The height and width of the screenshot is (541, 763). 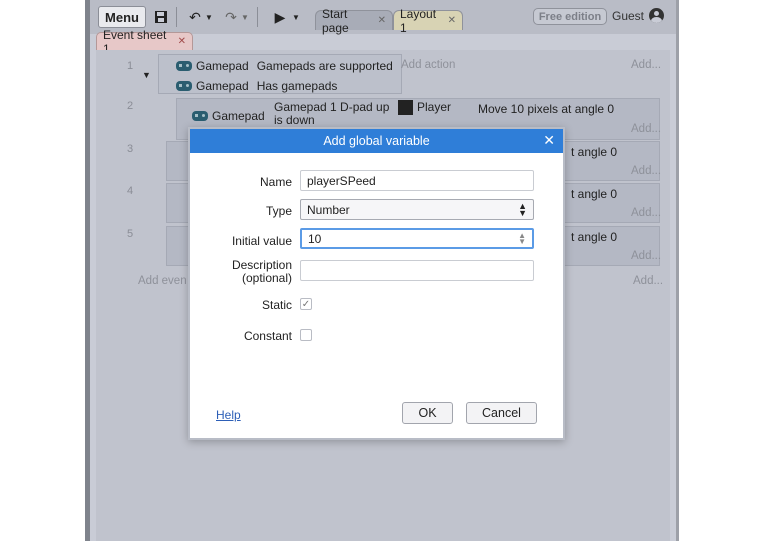 What do you see at coordinates (130, 149) in the screenshot?
I see `event-number: 3` at bounding box center [130, 149].